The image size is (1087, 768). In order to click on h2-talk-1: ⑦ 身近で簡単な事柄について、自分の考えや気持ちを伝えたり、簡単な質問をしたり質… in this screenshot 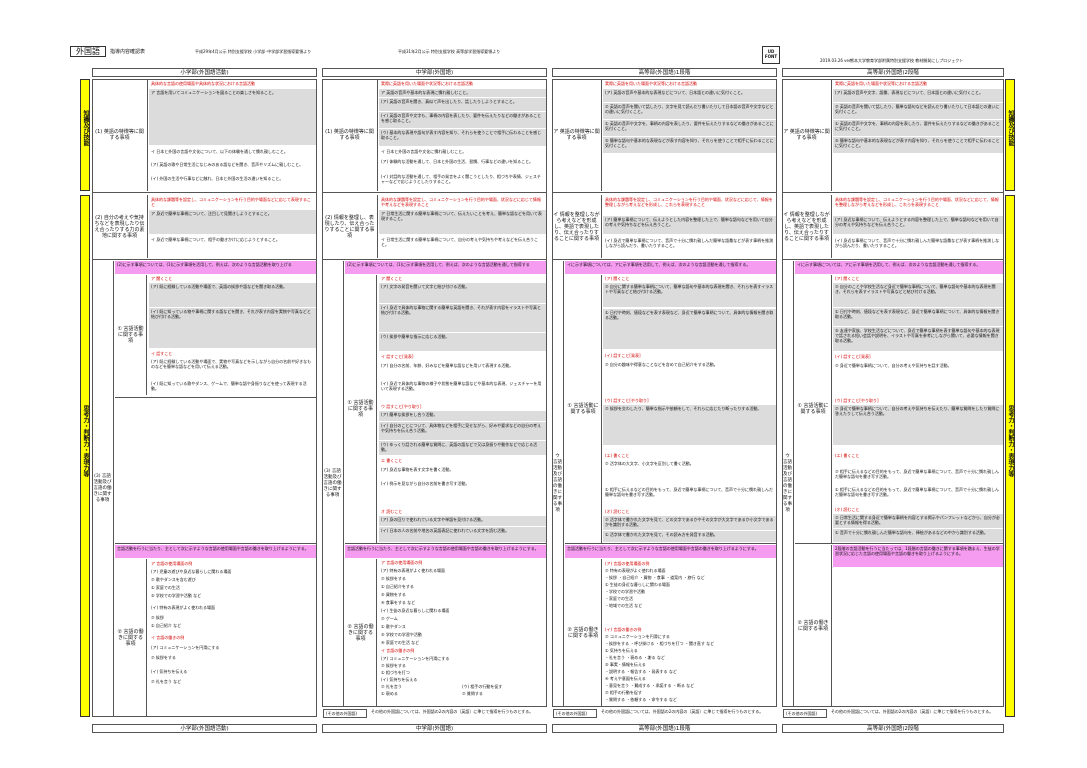, I will do `click(918, 425)`.